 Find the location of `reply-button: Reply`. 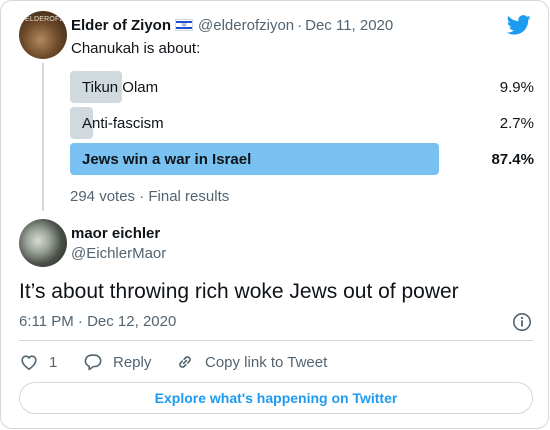

reply-button: Reply is located at coordinates (117, 362).